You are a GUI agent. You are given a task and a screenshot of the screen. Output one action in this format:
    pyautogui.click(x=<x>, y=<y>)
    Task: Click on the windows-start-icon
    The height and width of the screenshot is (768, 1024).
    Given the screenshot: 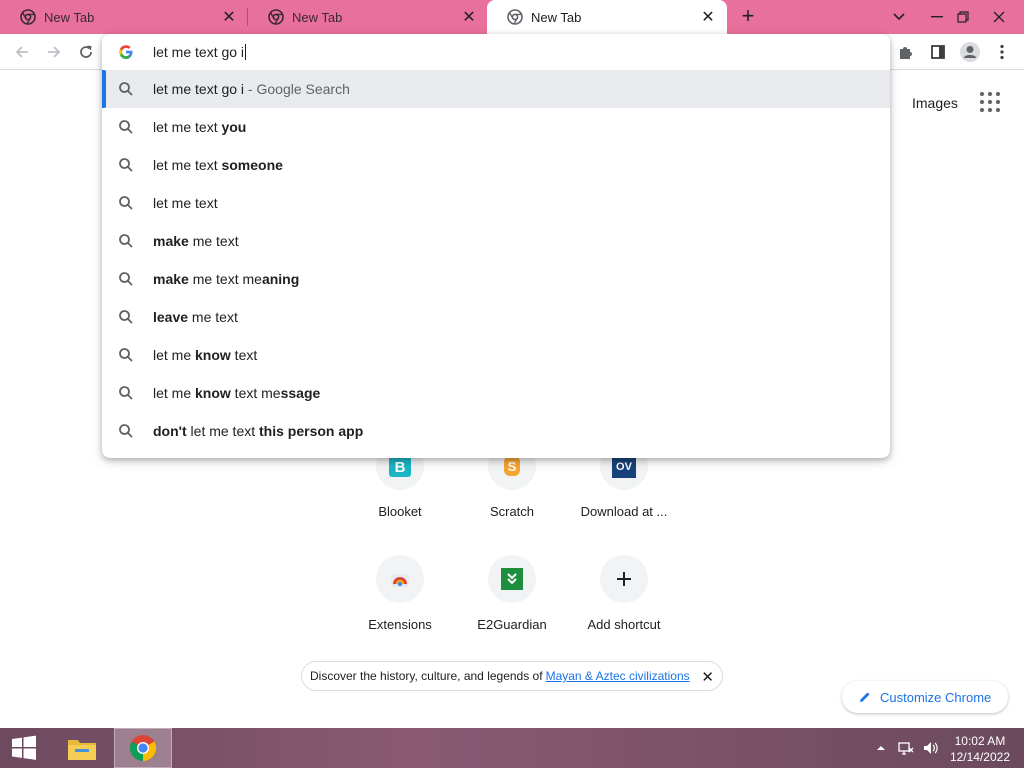 What is the action you would take?
    pyautogui.click(x=24, y=748)
    